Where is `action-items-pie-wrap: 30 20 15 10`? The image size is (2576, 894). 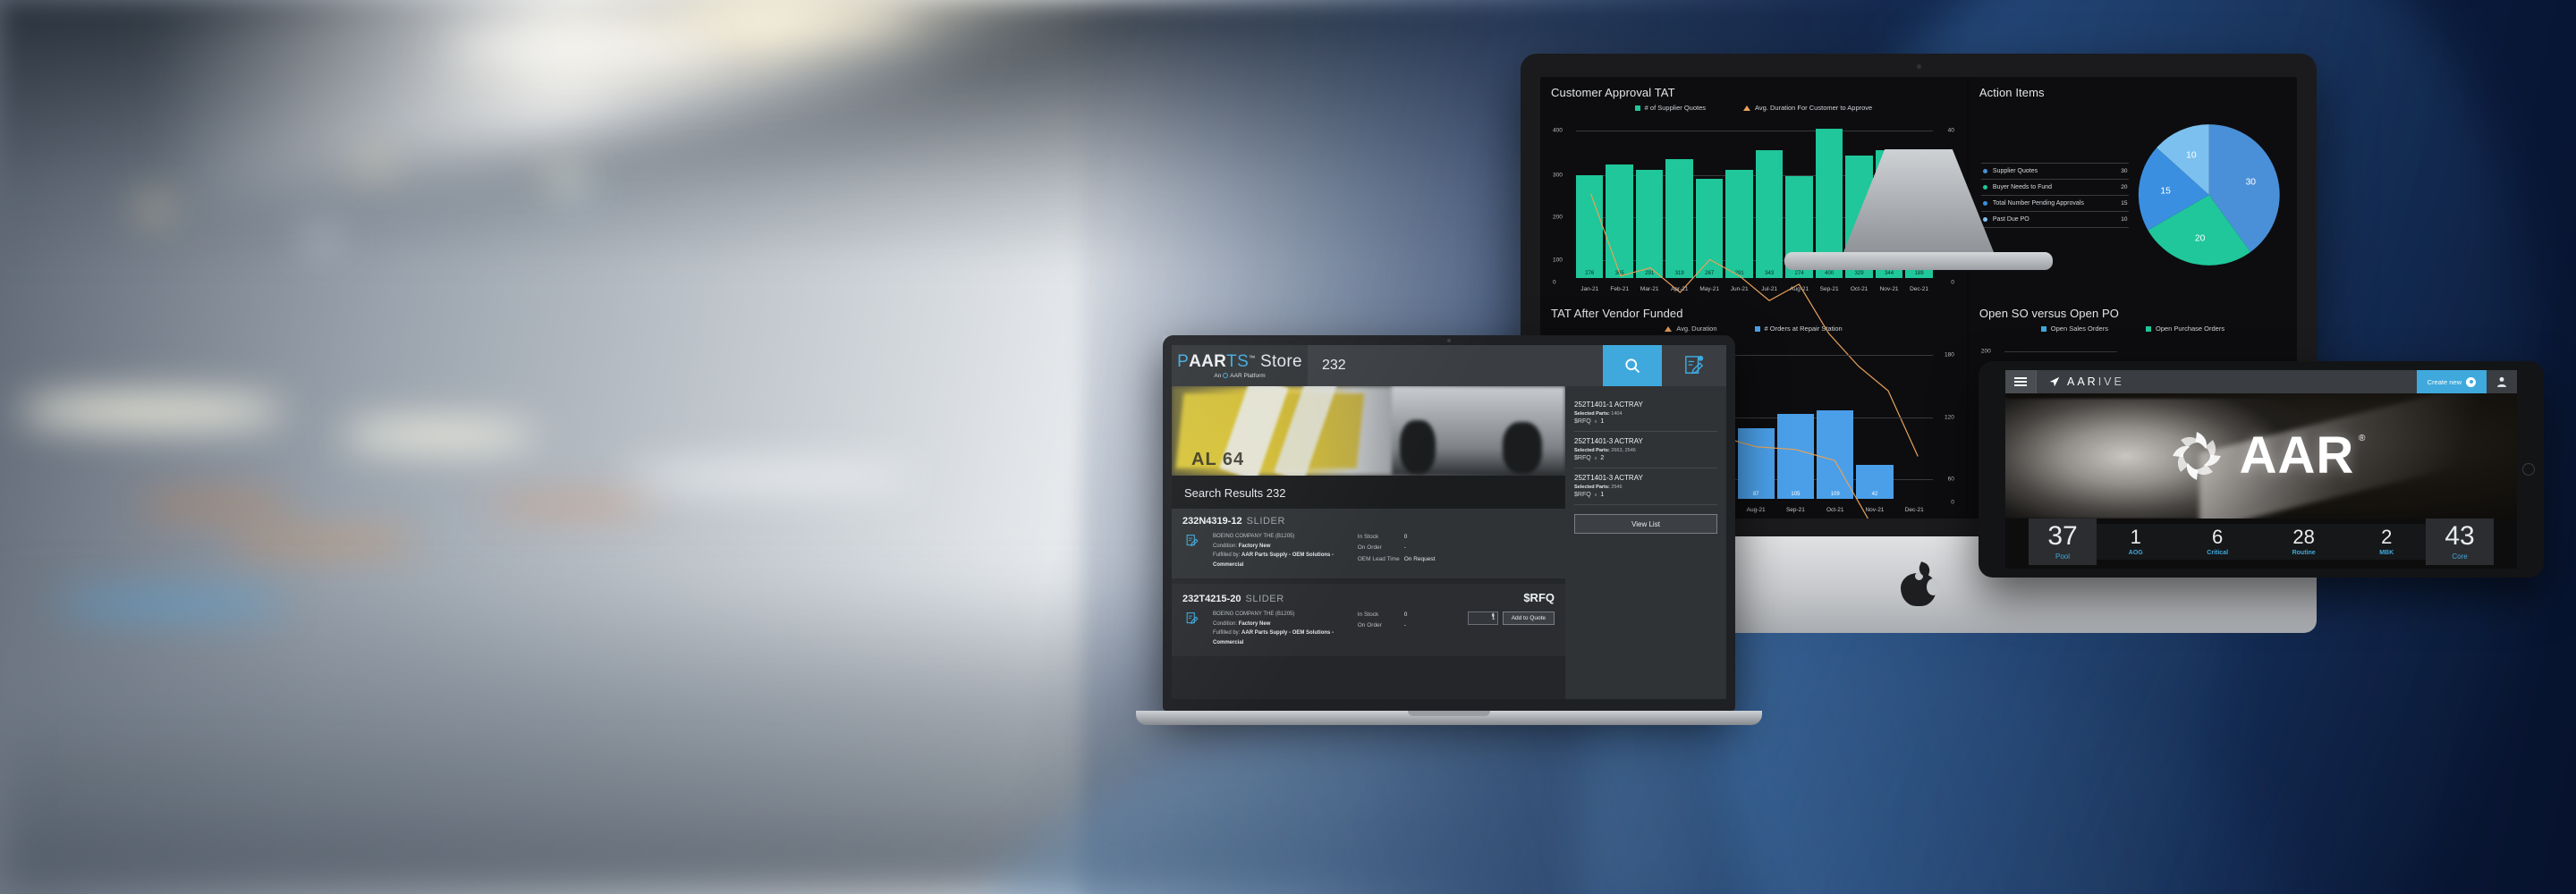
action-items-pie-wrap: 30 20 15 10 is located at coordinates (2209, 195).